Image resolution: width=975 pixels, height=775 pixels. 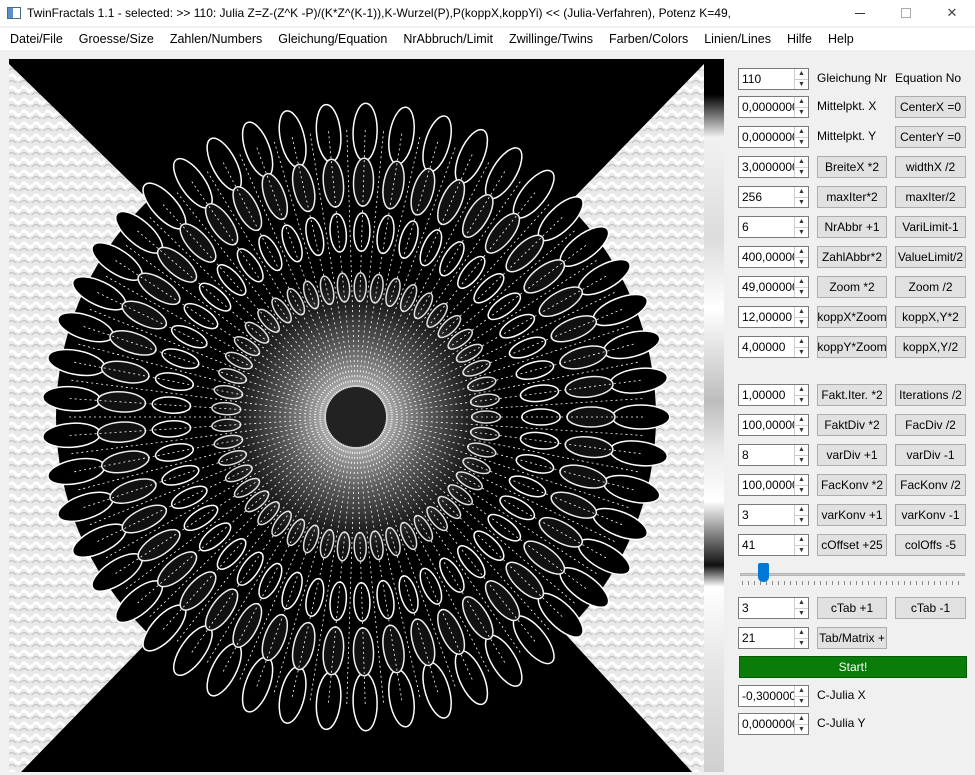 I want to click on slider-thumb, so click(x=763, y=572).